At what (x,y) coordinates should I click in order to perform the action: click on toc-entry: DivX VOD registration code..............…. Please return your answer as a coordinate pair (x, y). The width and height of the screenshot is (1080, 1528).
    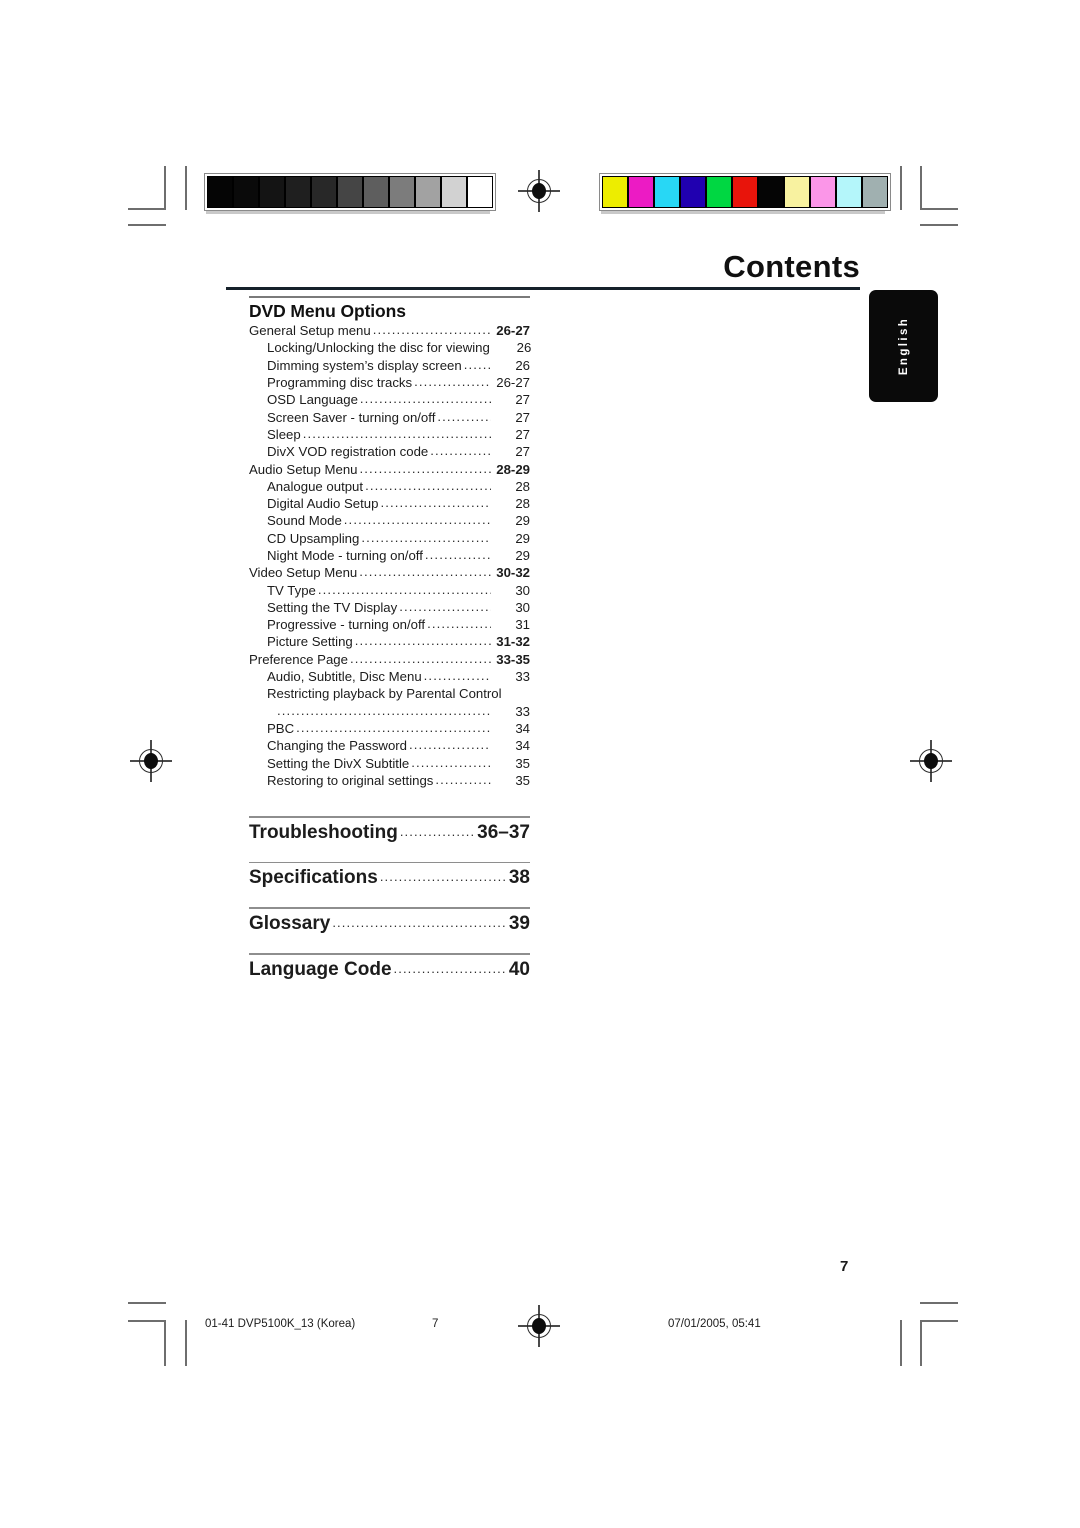
    Looking at the image, I should click on (389, 451).